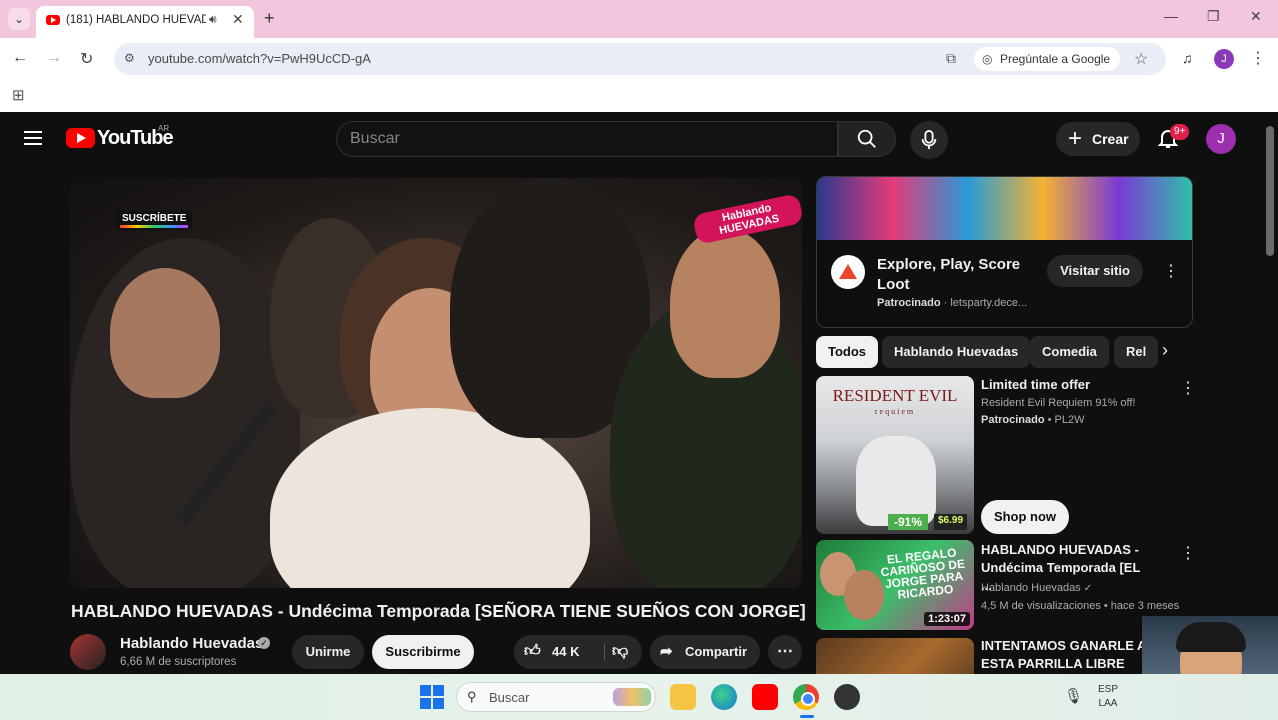  What do you see at coordinates (1258, 58) in the screenshot?
I see `browser-menu-icon: ⋮` at bounding box center [1258, 58].